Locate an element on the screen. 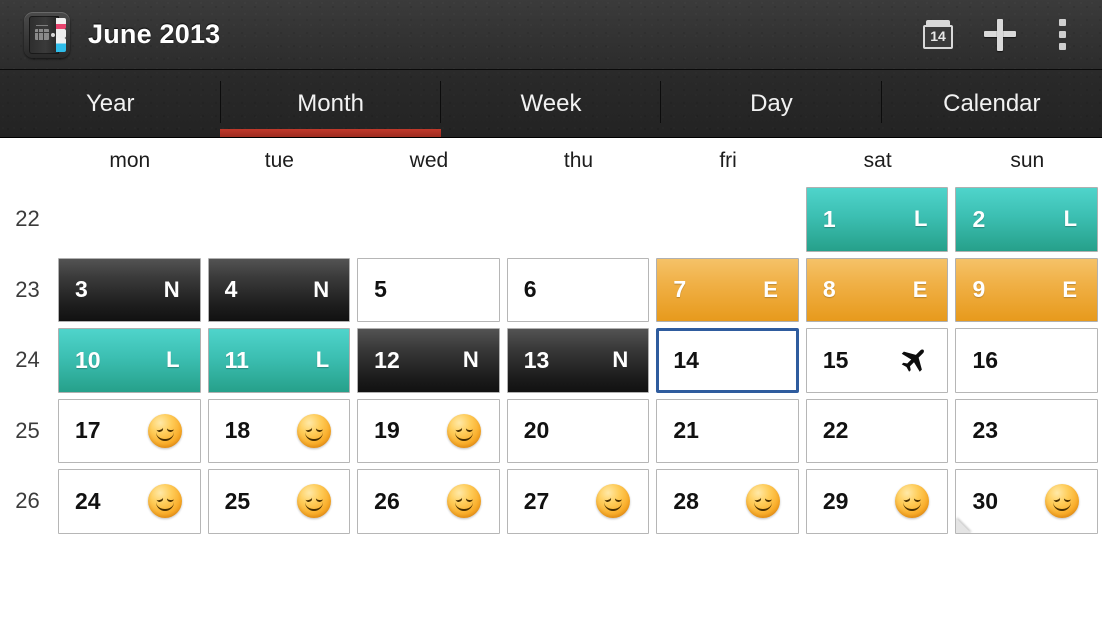  tab-week-label: Week is located at coordinates (551, 103).